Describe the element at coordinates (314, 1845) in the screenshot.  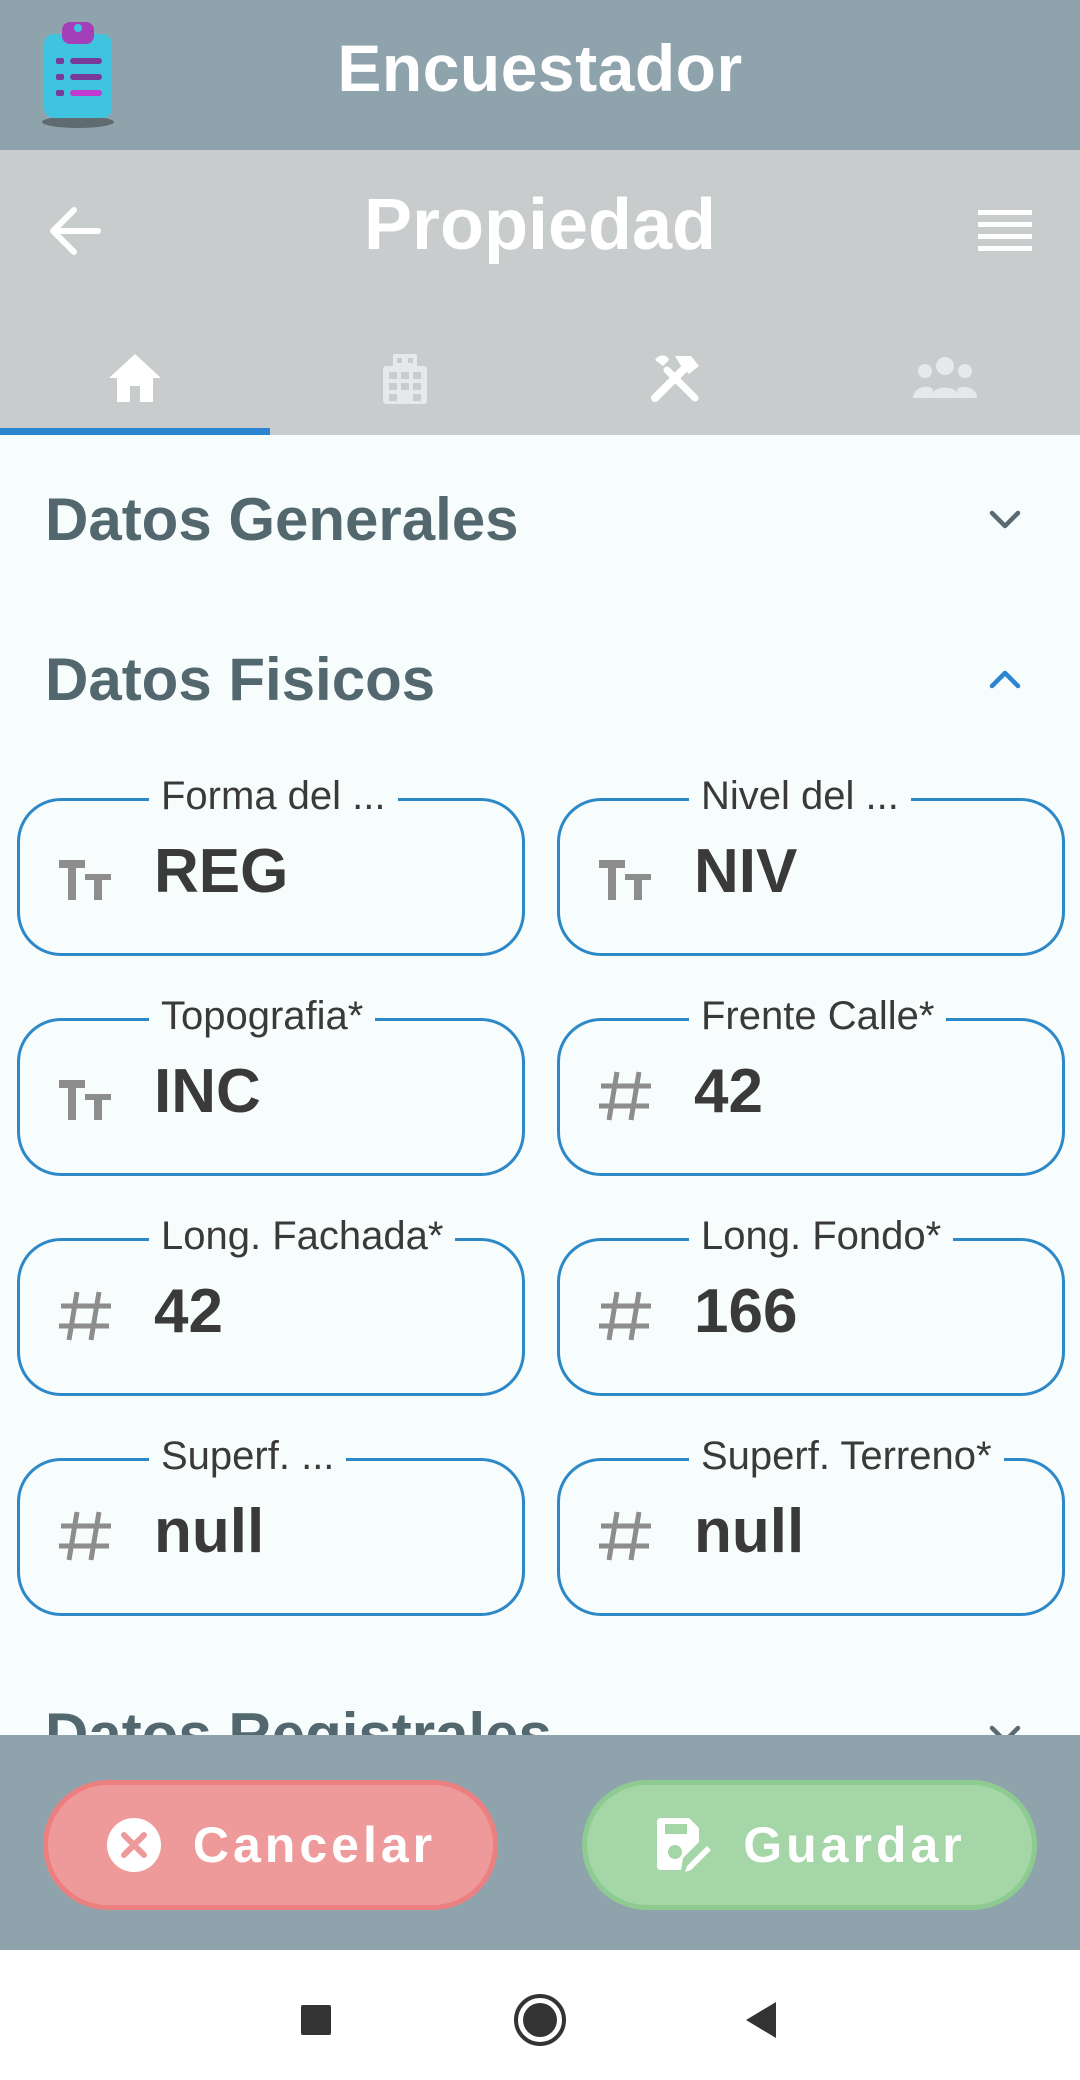
I see `cancel-label: Cancelar` at that location.